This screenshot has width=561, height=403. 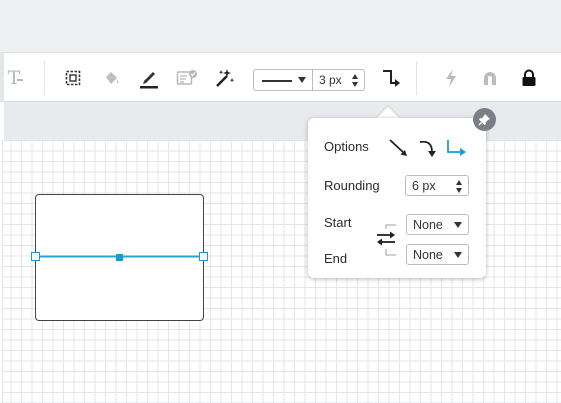 I want to click on start-label: Start, so click(x=338, y=222).